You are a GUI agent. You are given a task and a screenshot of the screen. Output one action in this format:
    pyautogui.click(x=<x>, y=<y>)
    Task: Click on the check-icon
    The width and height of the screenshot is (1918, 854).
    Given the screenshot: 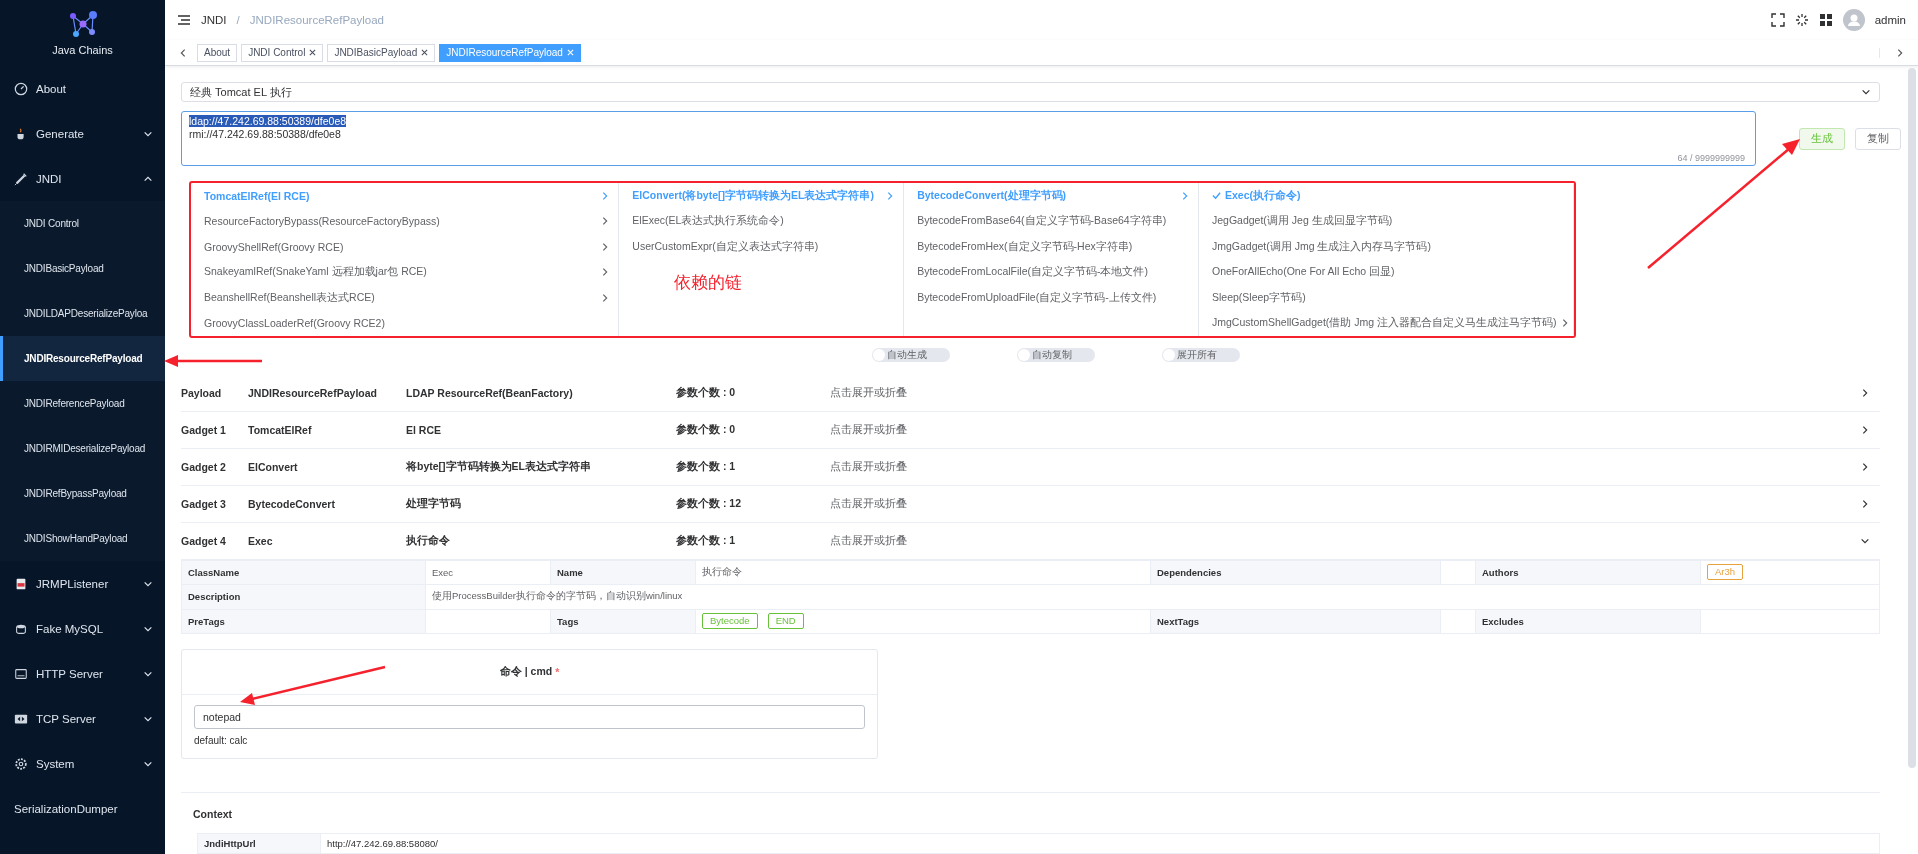 What is the action you would take?
    pyautogui.click(x=1216, y=196)
    